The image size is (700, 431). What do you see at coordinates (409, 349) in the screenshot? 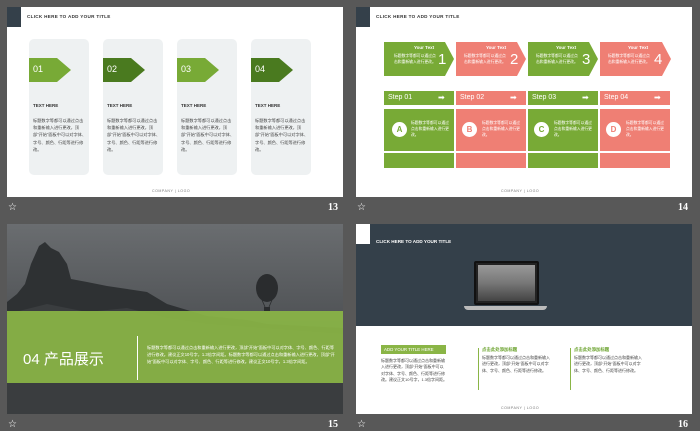
I see `add-title-label: ADD YOUR TITLE HERE` at bounding box center [409, 349].